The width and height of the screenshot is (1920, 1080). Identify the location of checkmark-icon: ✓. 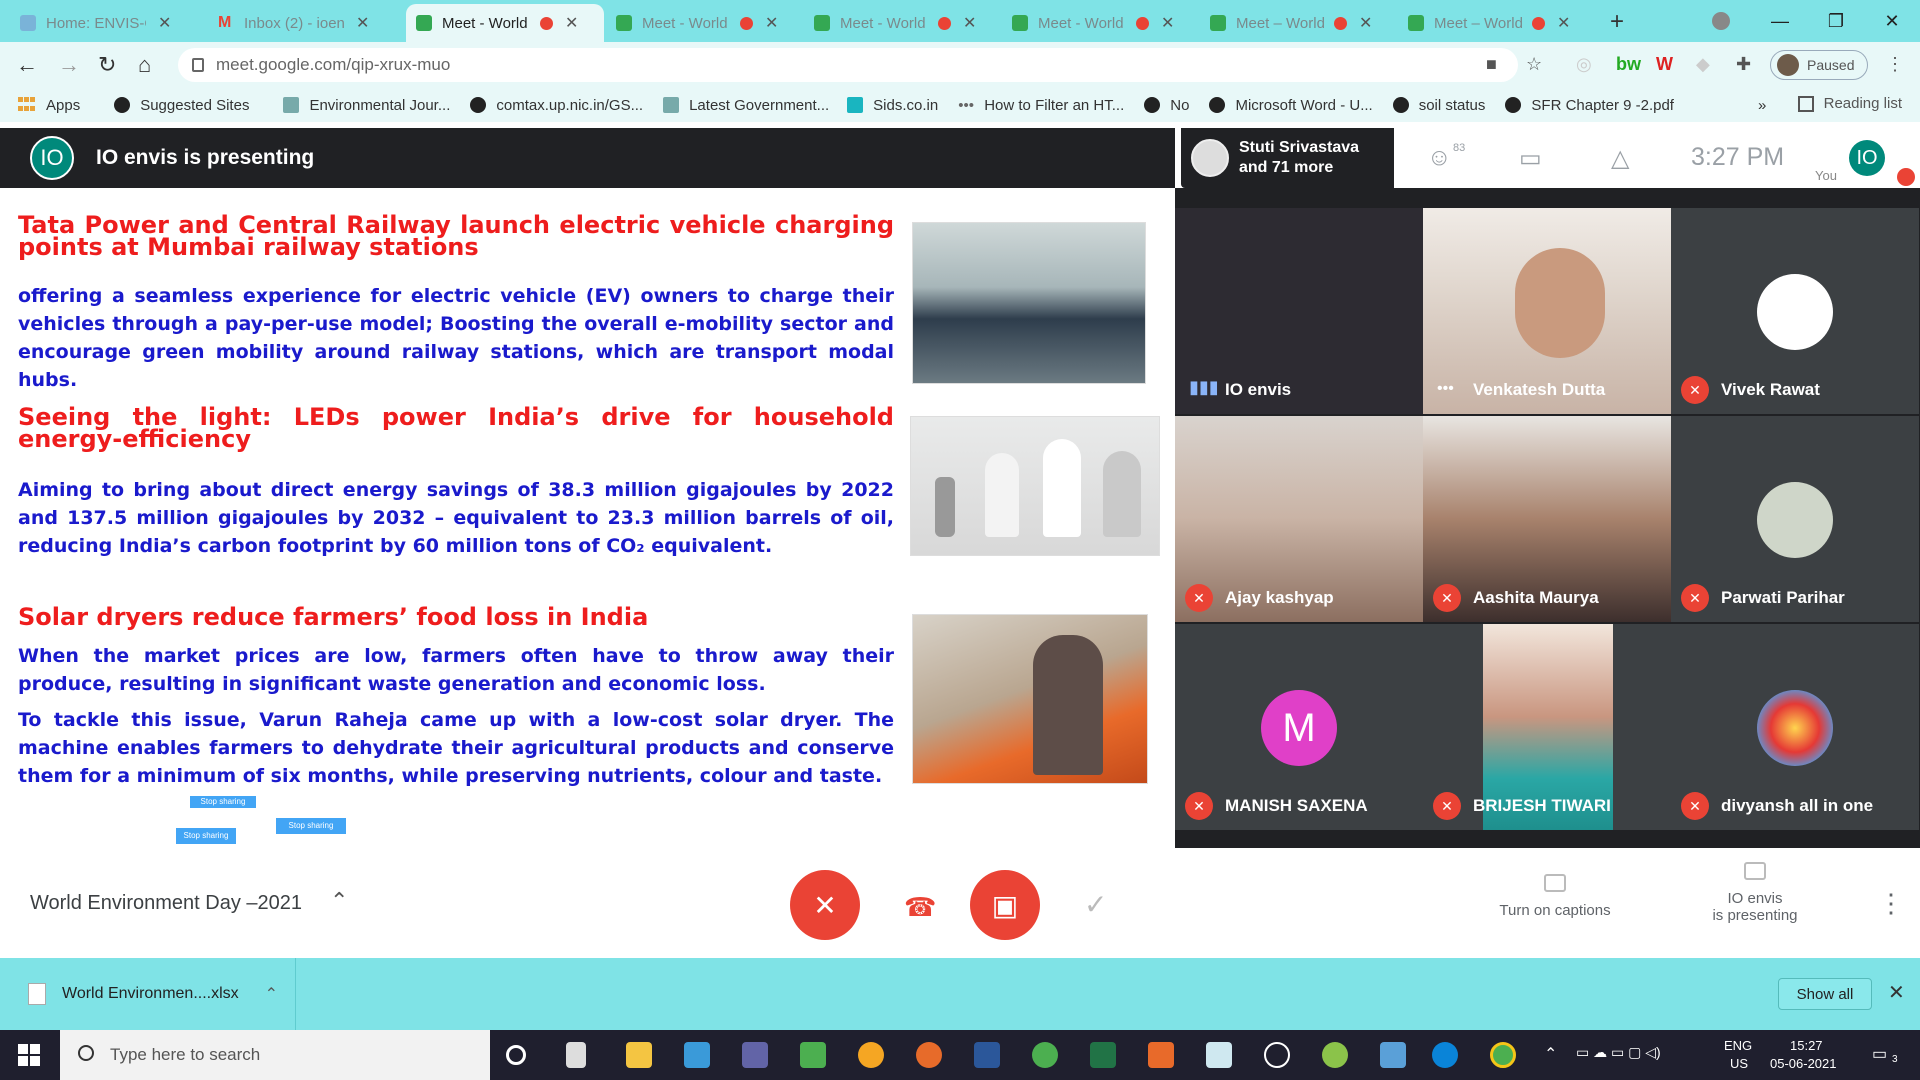
(1095, 904).